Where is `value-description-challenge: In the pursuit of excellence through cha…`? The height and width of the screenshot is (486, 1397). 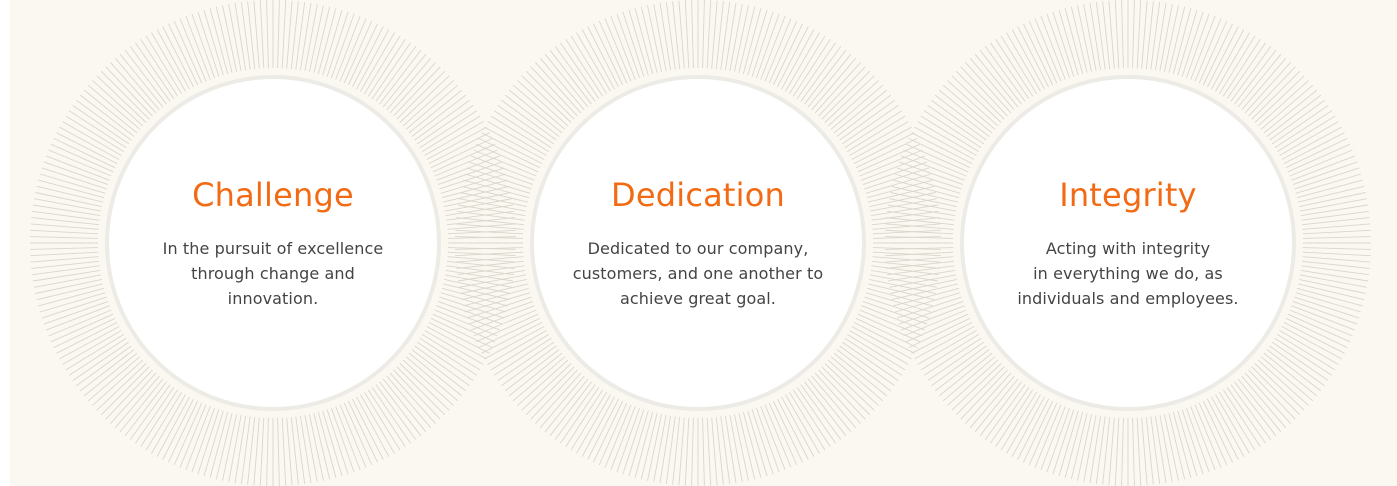
value-description-challenge: In the pursuit of excellence through cha… is located at coordinates (273, 273).